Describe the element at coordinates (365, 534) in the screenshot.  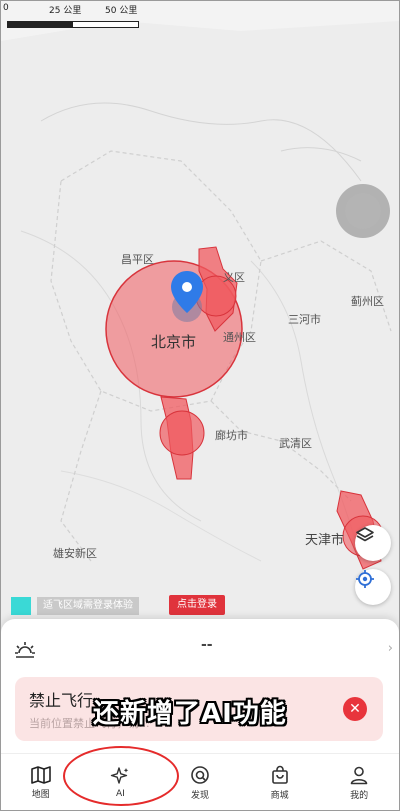
I see `layers-icon` at that location.